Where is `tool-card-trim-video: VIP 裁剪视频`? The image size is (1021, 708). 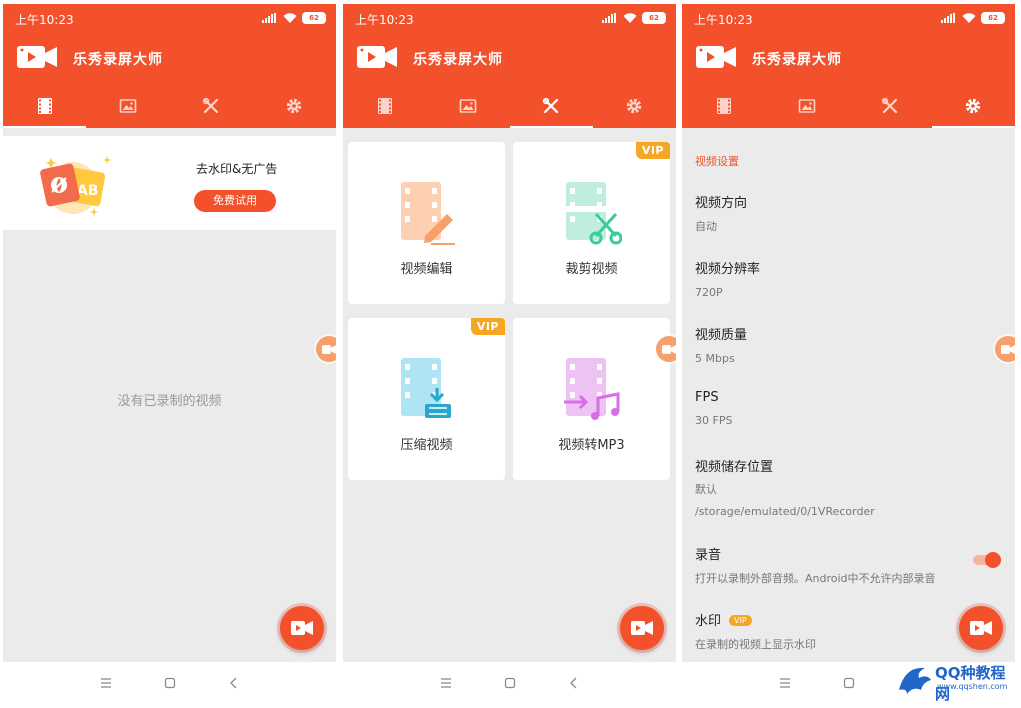 tool-card-trim-video: VIP 裁剪视频 is located at coordinates (591, 223).